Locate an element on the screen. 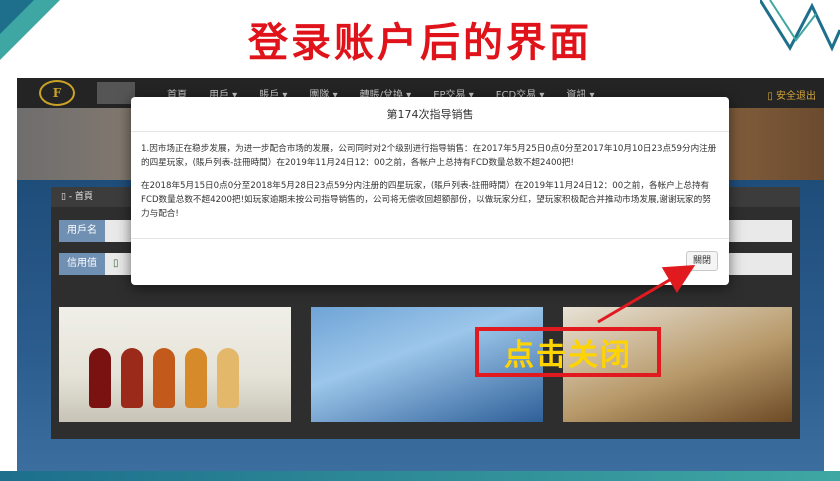 The image size is (840, 481). slide-title: 登录账户后的界面 is located at coordinates (420, 42).